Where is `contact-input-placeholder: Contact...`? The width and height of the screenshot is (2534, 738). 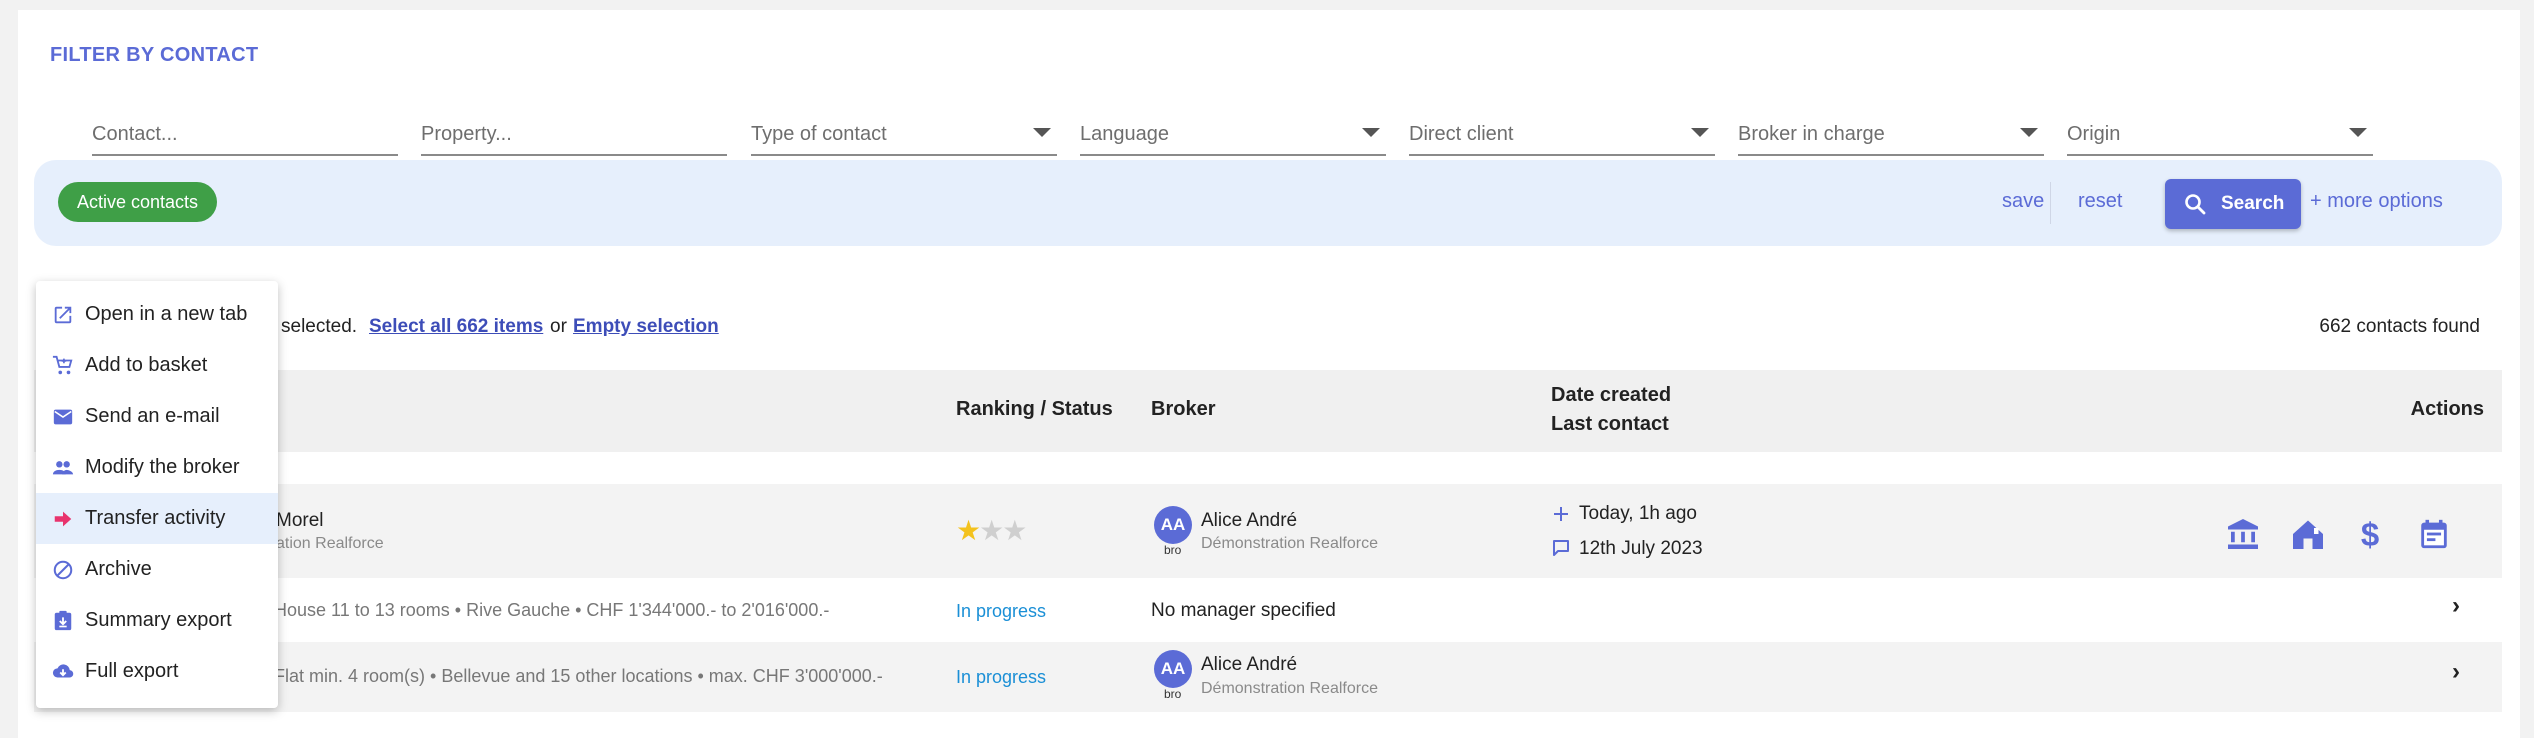 contact-input-placeholder: Contact... is located at coordinates (135, 134).